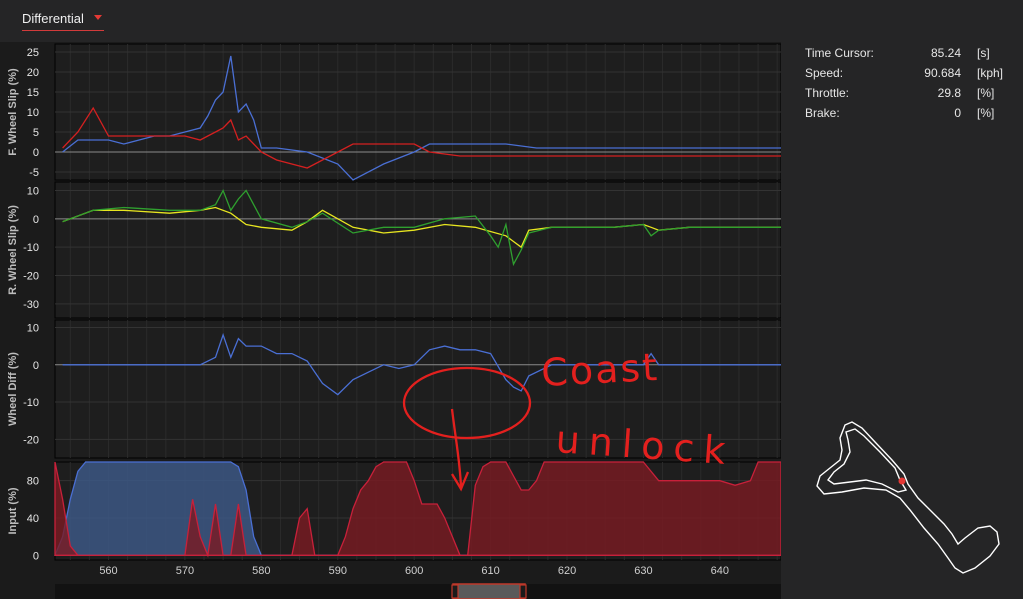 This screenshot has height=599, width=1023. What do you see at coordinates (261, 571) in the screenshot?
I see `x-tick-label: 580` at bounding box center [261, 571].